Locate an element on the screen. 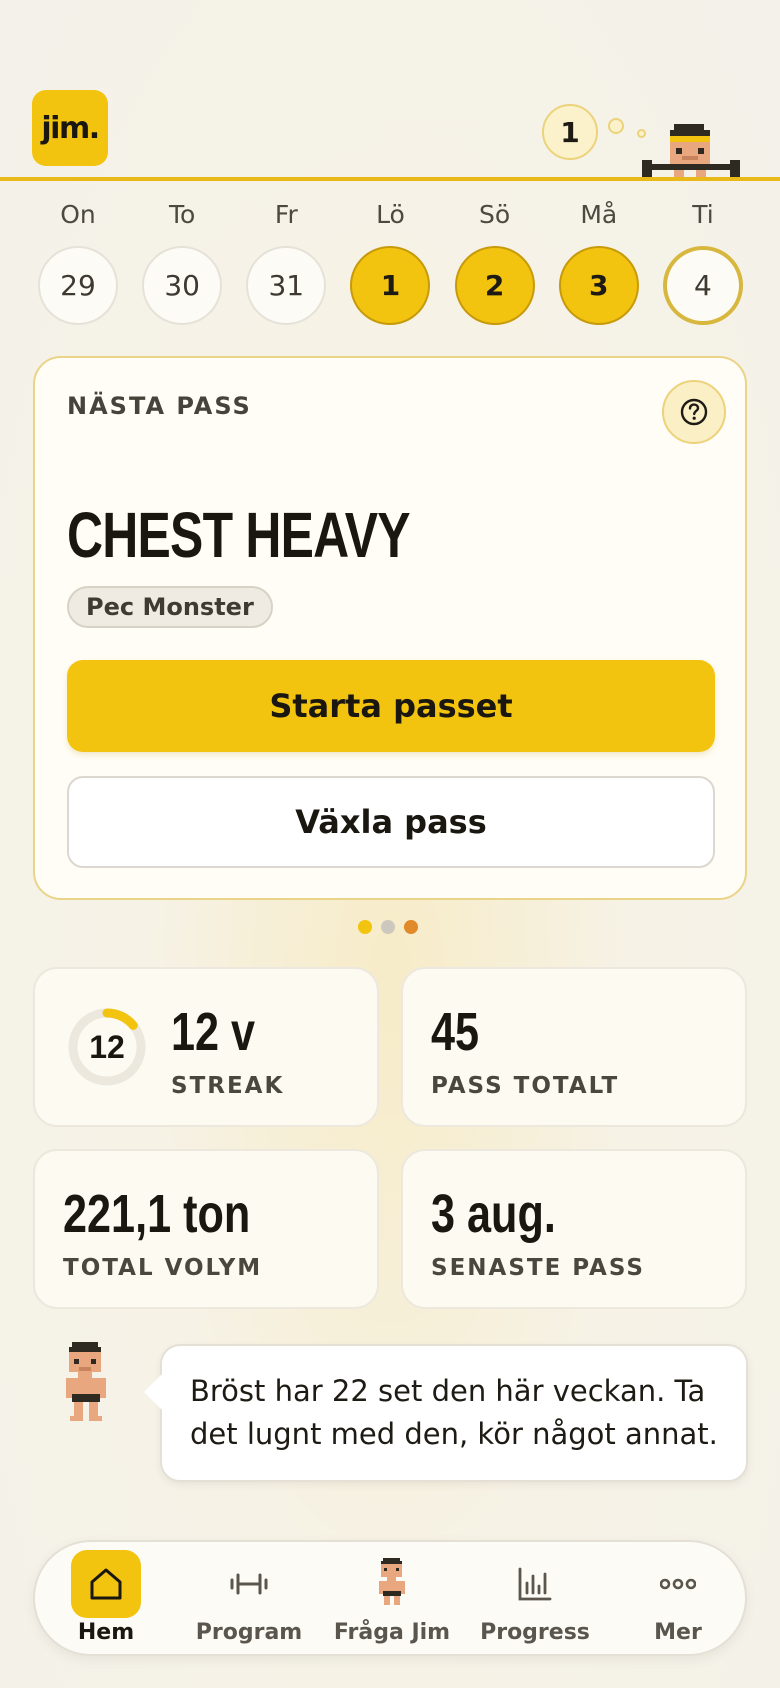  day-date-circle: 29 is located at coordinates (78, 285).